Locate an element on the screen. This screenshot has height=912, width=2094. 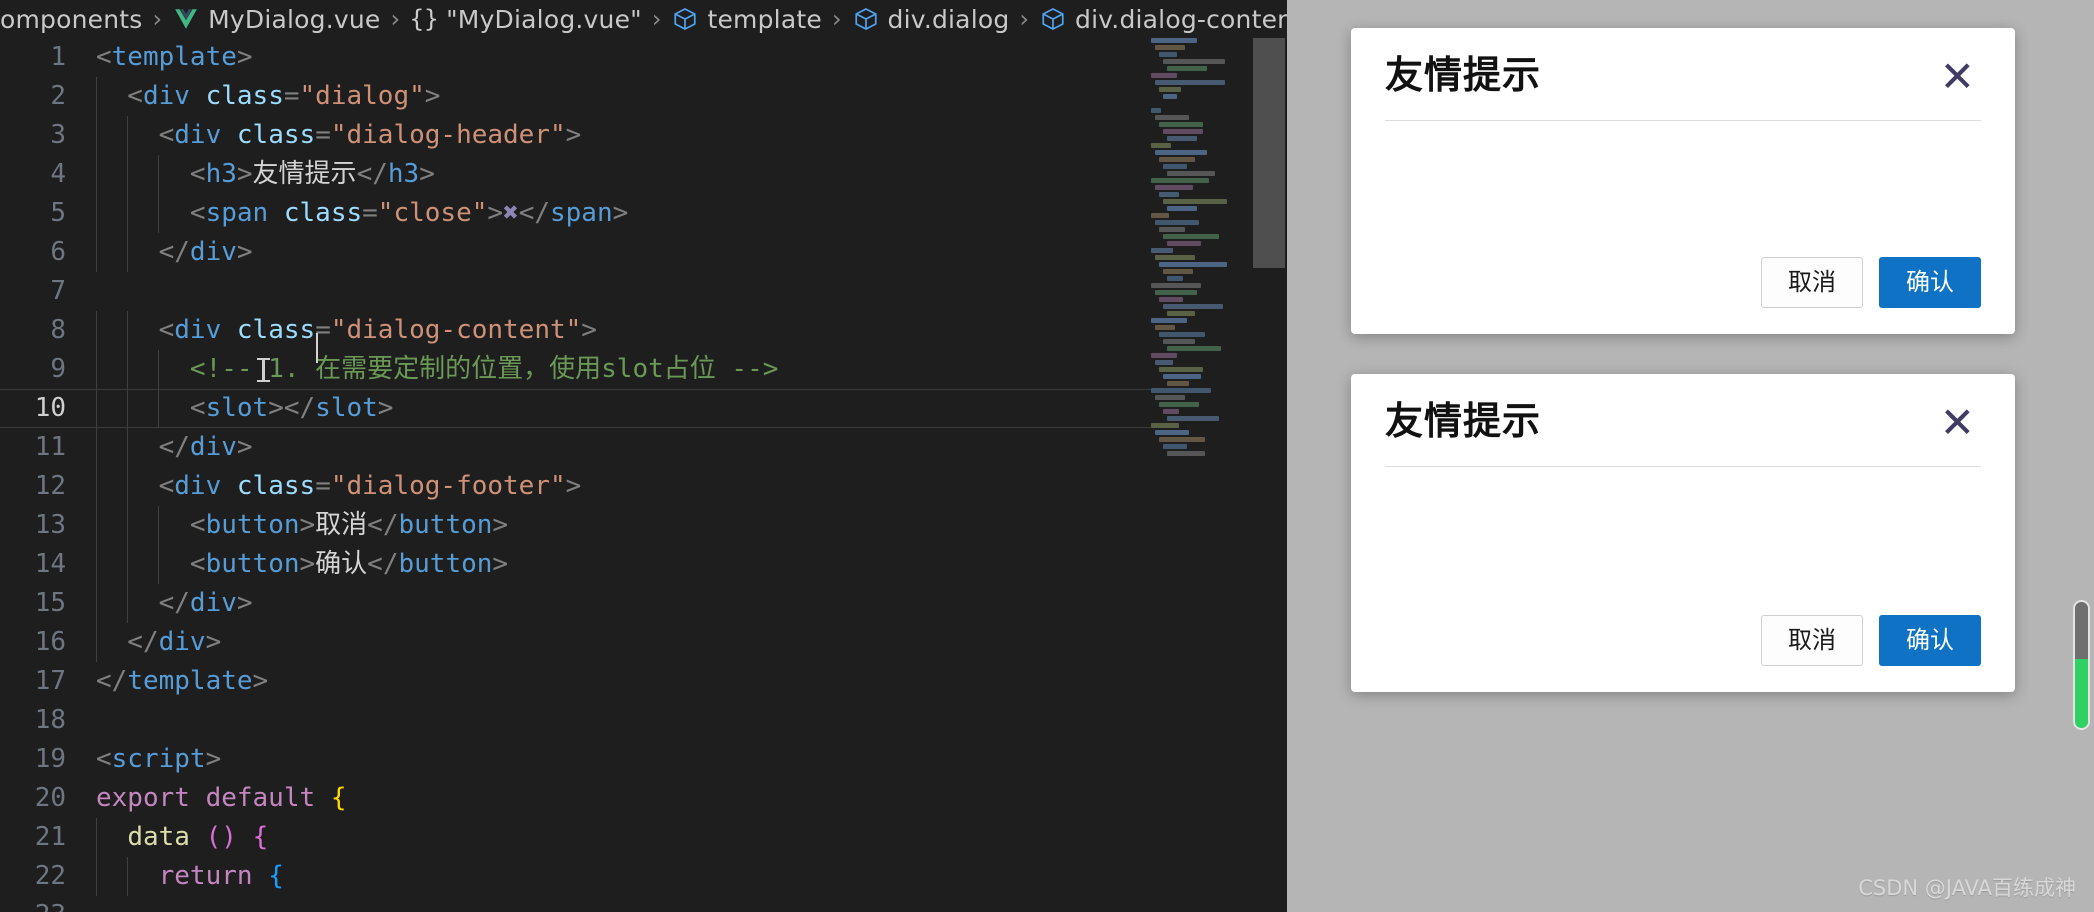
editor-scrollbar is located at coordinates (1269, 475).